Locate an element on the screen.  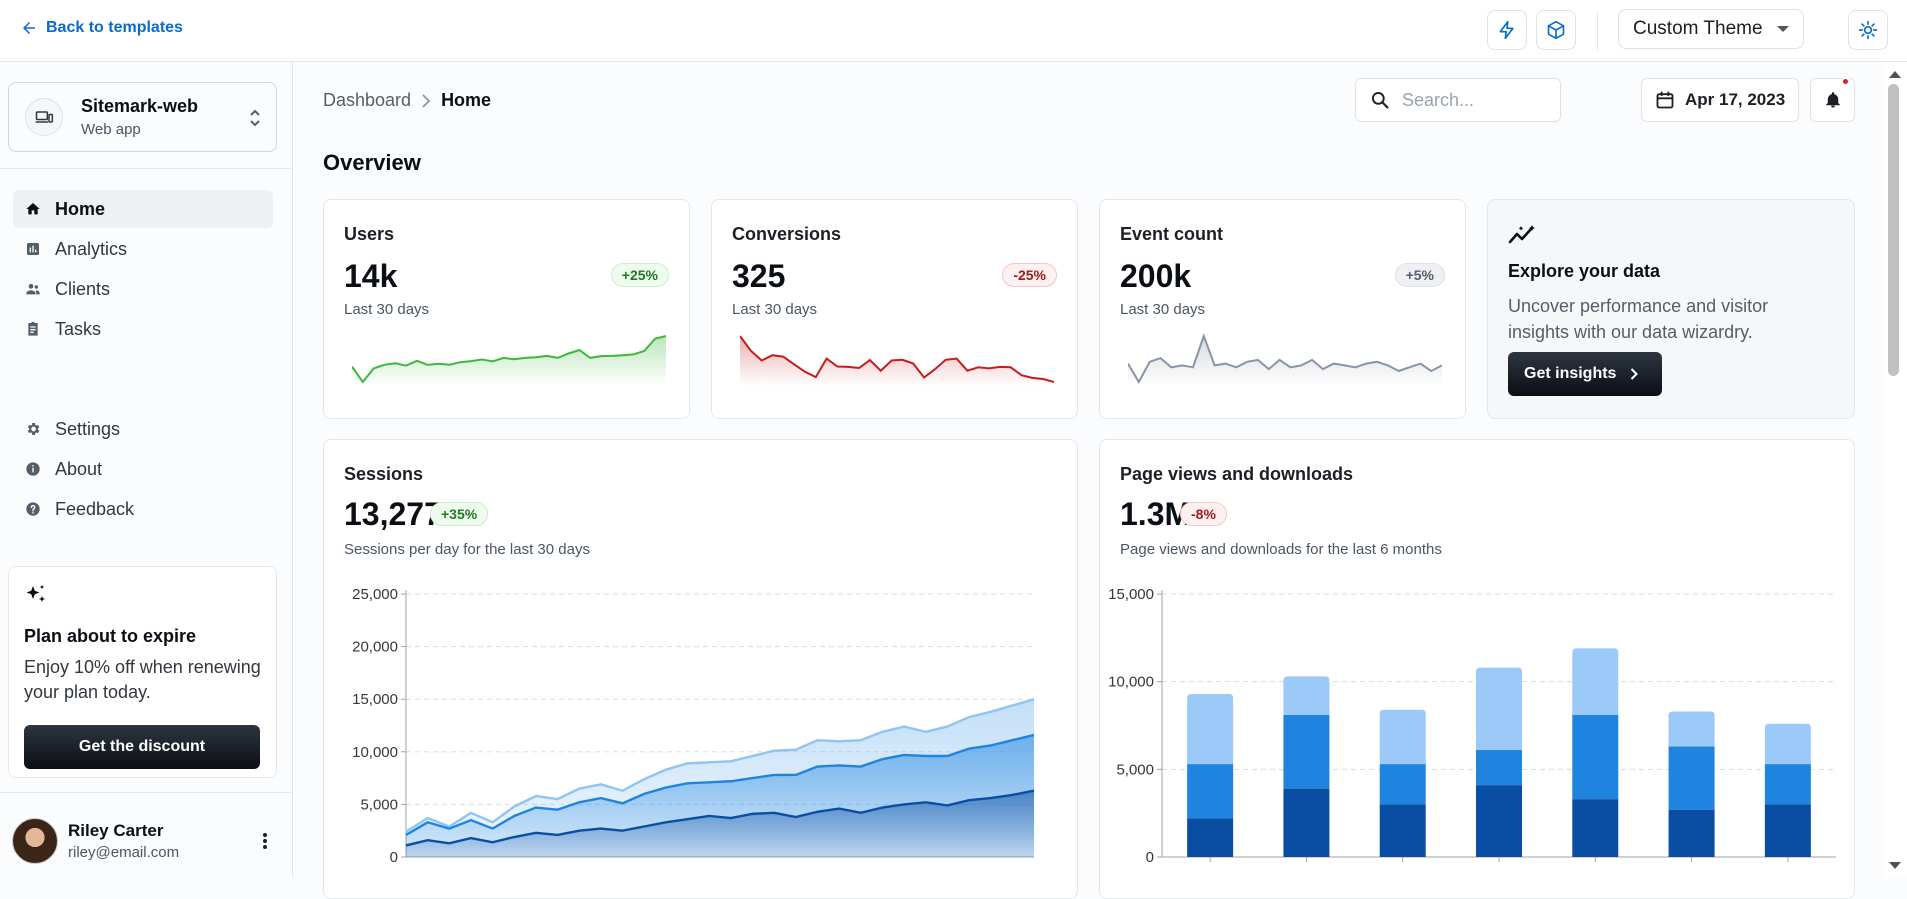
cube-button is located at coordinates (1556, 30).